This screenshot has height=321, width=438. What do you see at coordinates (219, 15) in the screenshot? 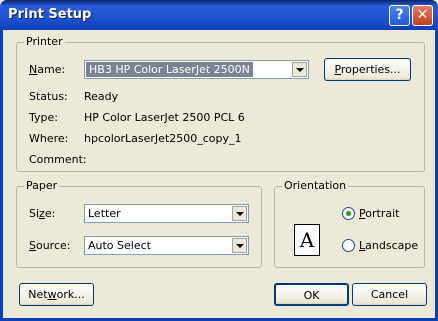
I see `title-bar: Print Setup ? ✕` at bounding box center [219, 15].